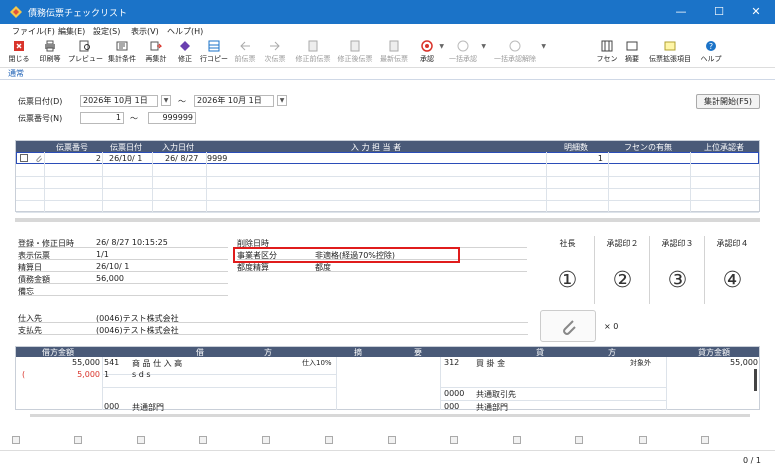  What do you see at coordinates (355, 53) in the screenshot?
I see `toolbar-after-edit-button: 修正後伝票` at bounding box center [355, 53].